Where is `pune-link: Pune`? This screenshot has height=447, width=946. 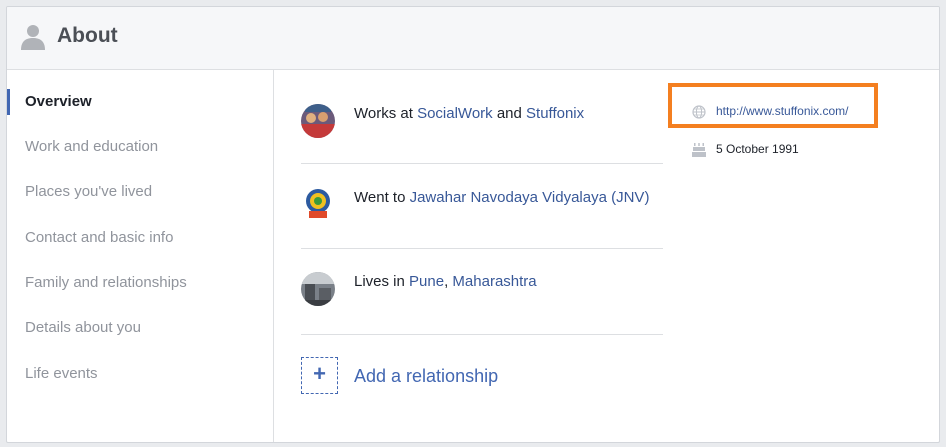 pune-link: Pune is located at coordinates (426, 281).